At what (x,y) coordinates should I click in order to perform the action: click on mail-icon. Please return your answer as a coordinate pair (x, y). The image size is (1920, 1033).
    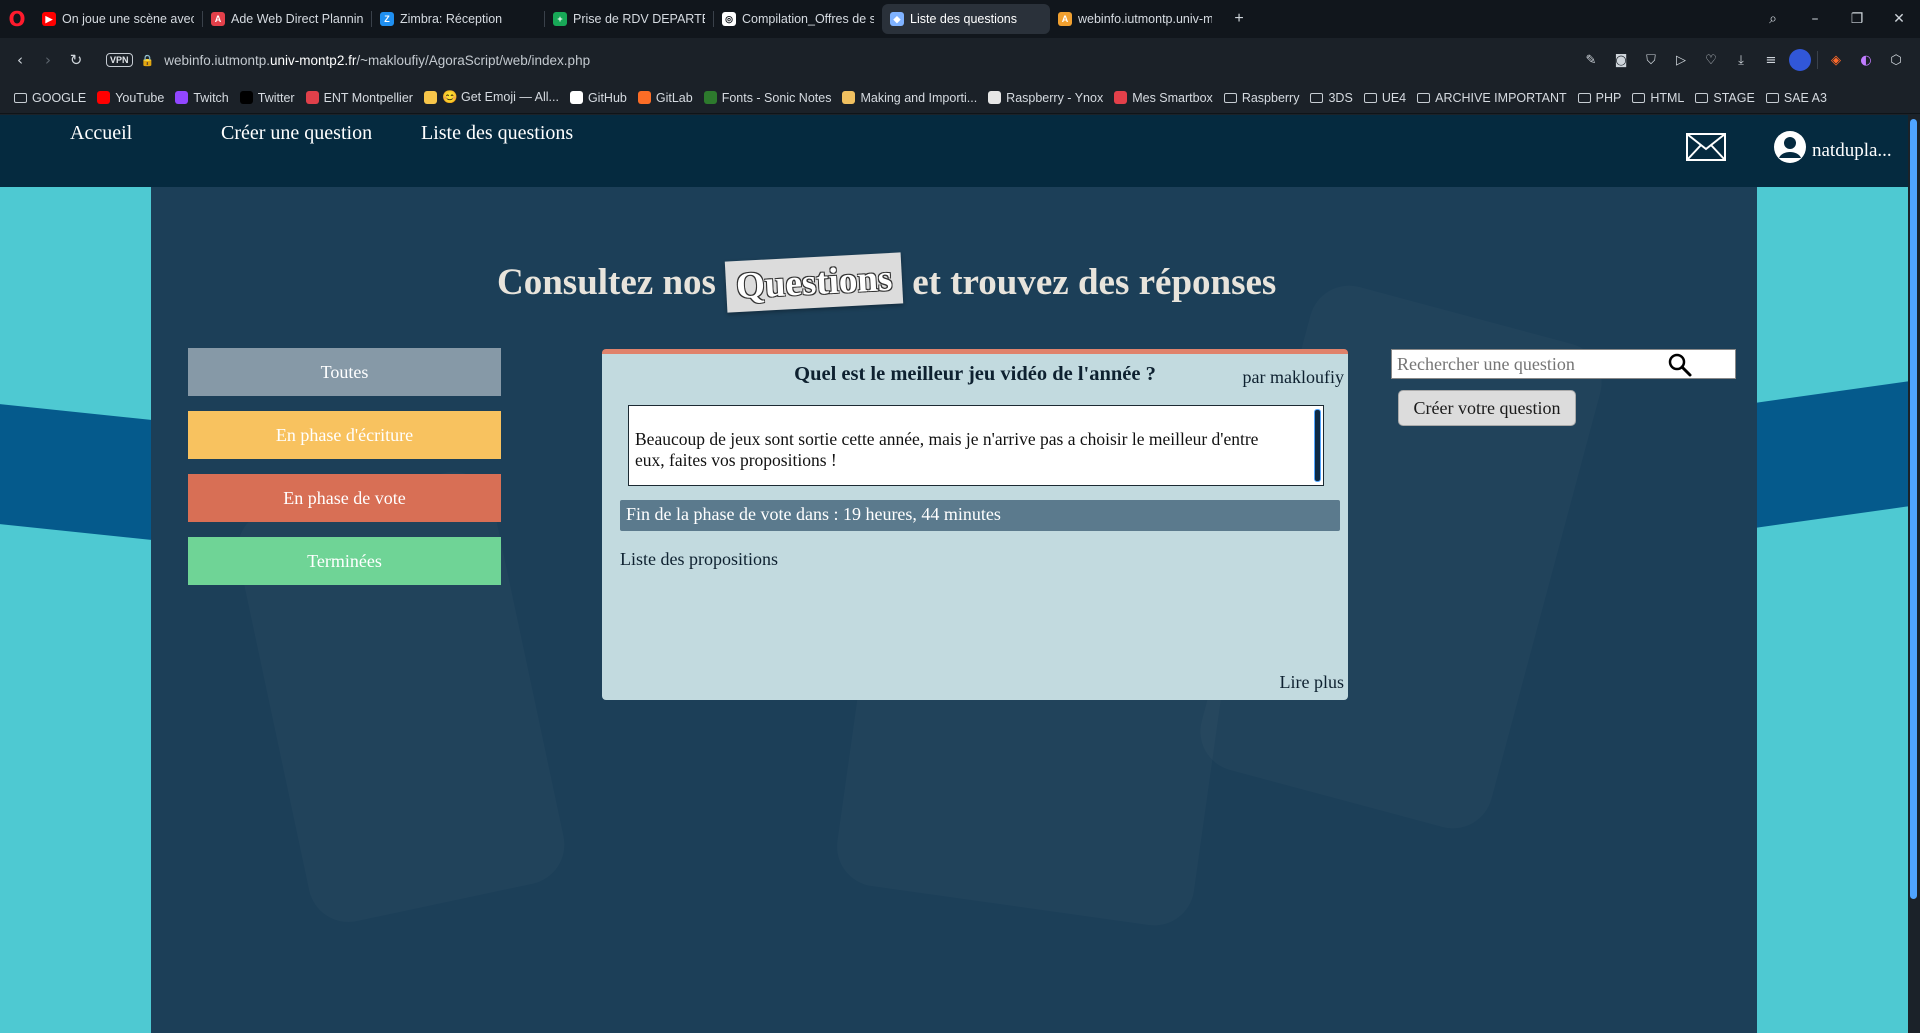
    Looking at the image, I should click on (1706, 147).